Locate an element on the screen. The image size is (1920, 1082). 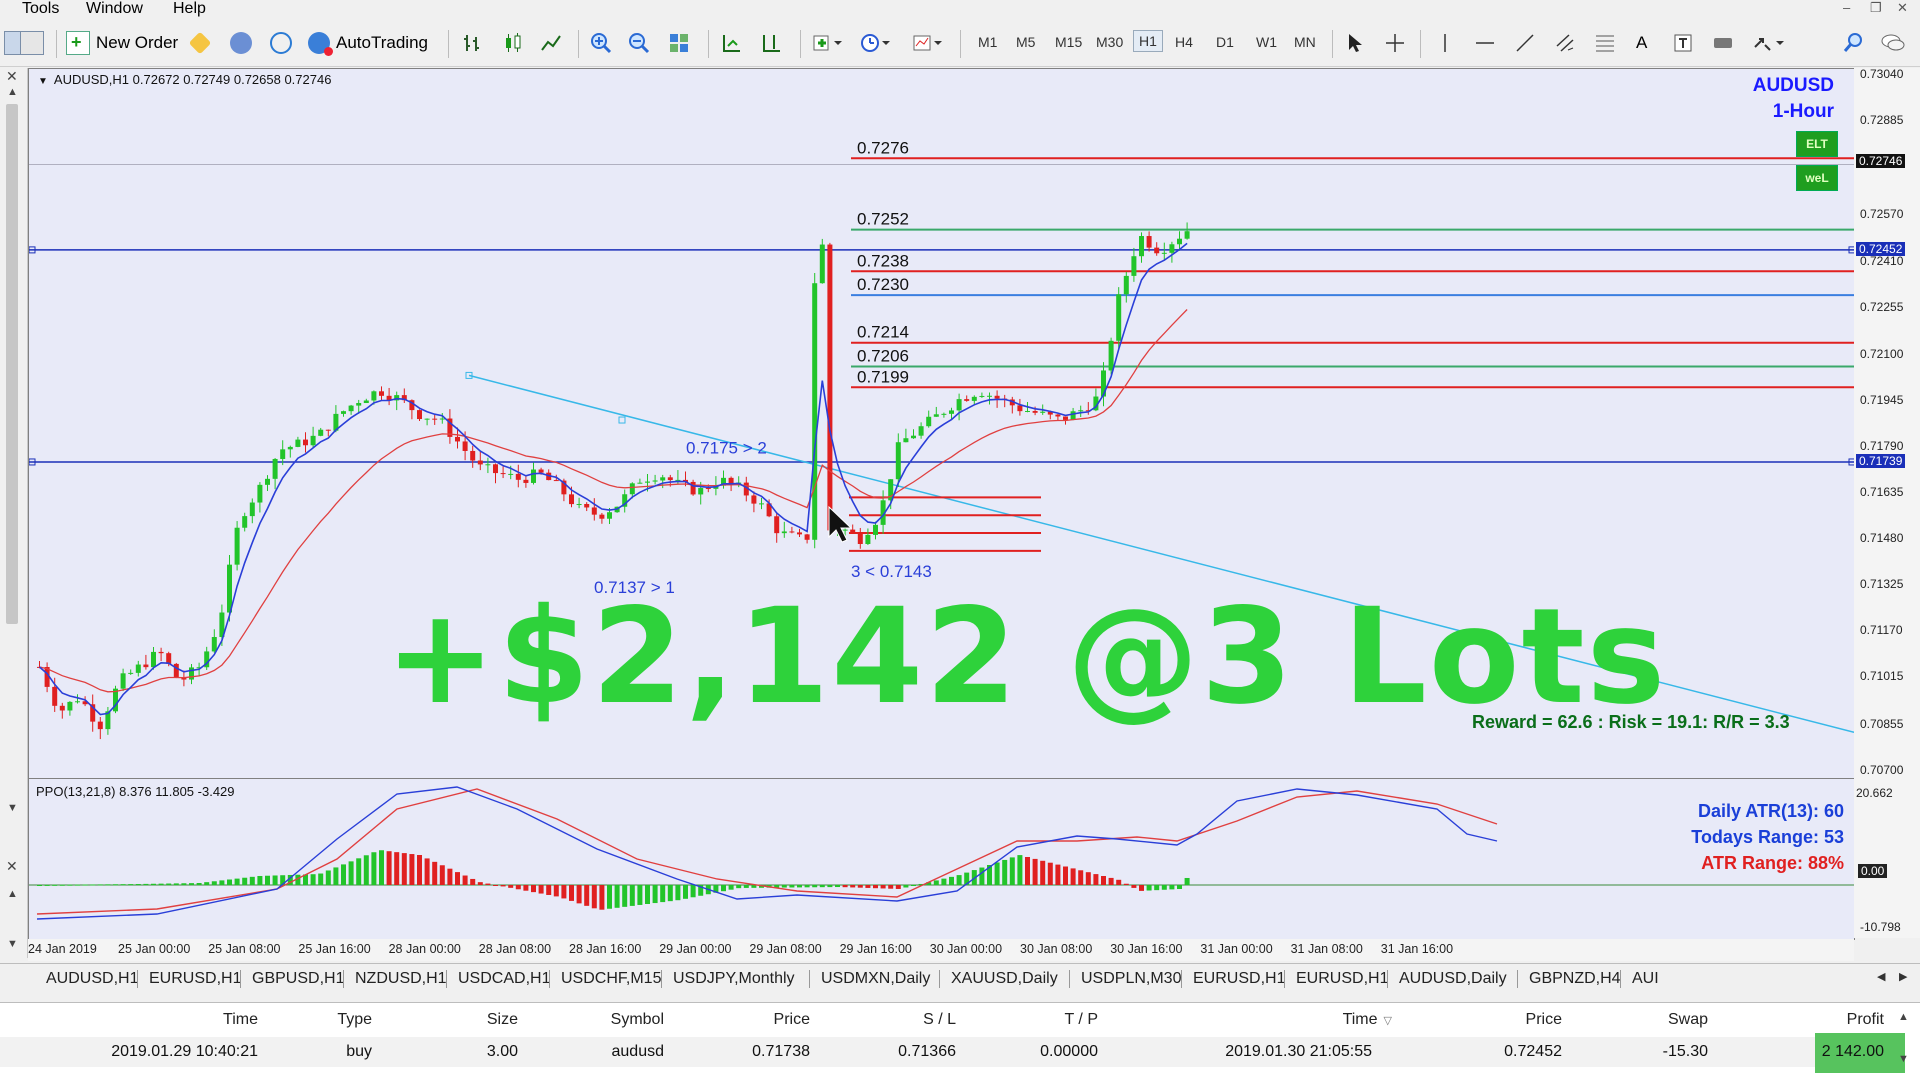
col-sl: S / L is located at coordinates (939, 1020).